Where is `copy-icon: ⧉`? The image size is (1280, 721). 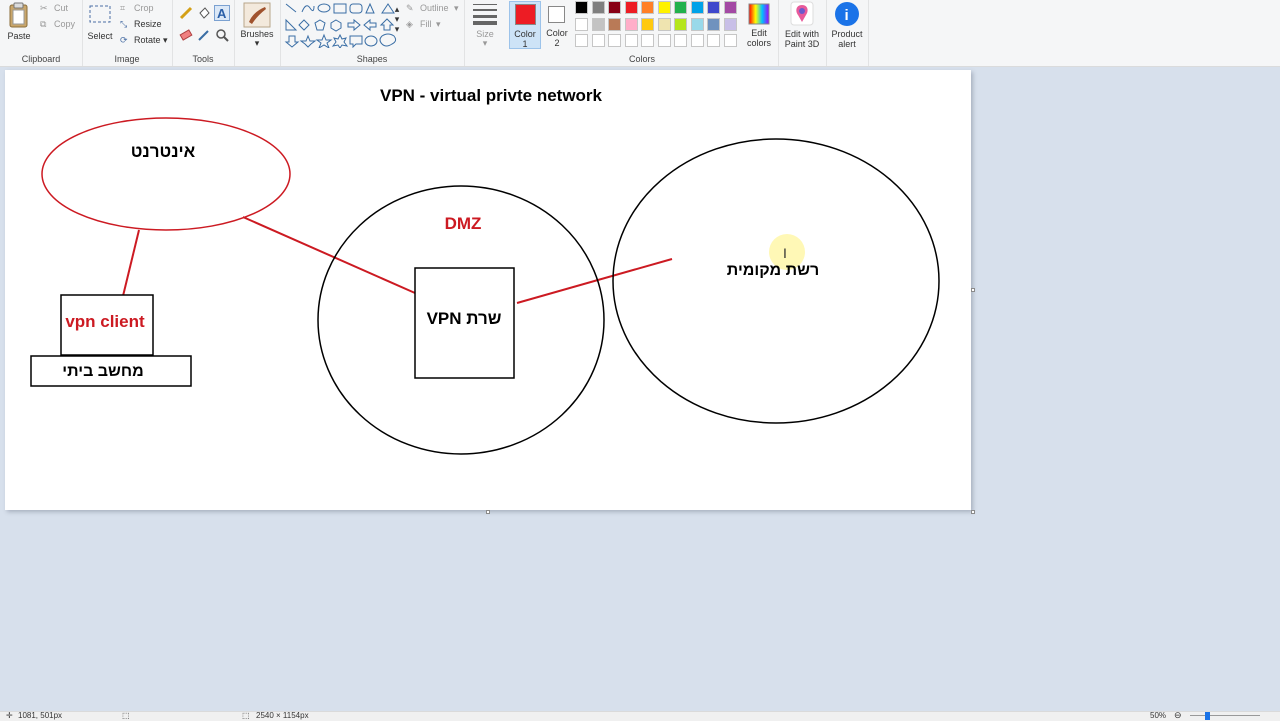 copy-icon: ⧉ is located at coordinates (43, 24).